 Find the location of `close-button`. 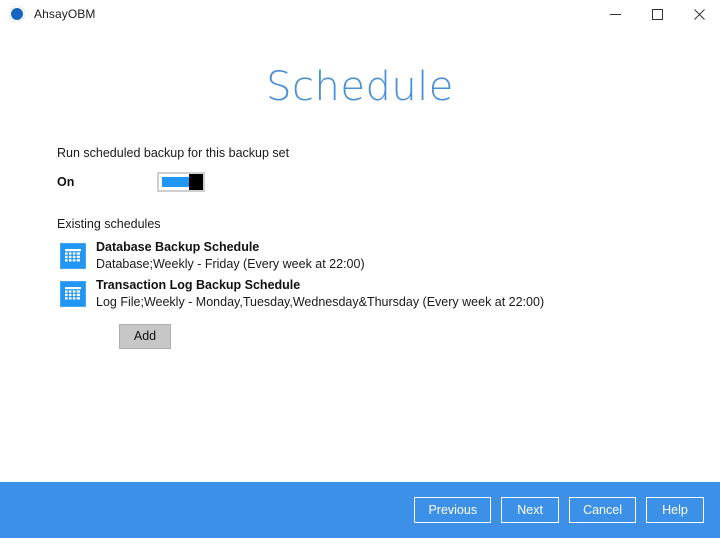

close-button is located at coordinates (699, 14).